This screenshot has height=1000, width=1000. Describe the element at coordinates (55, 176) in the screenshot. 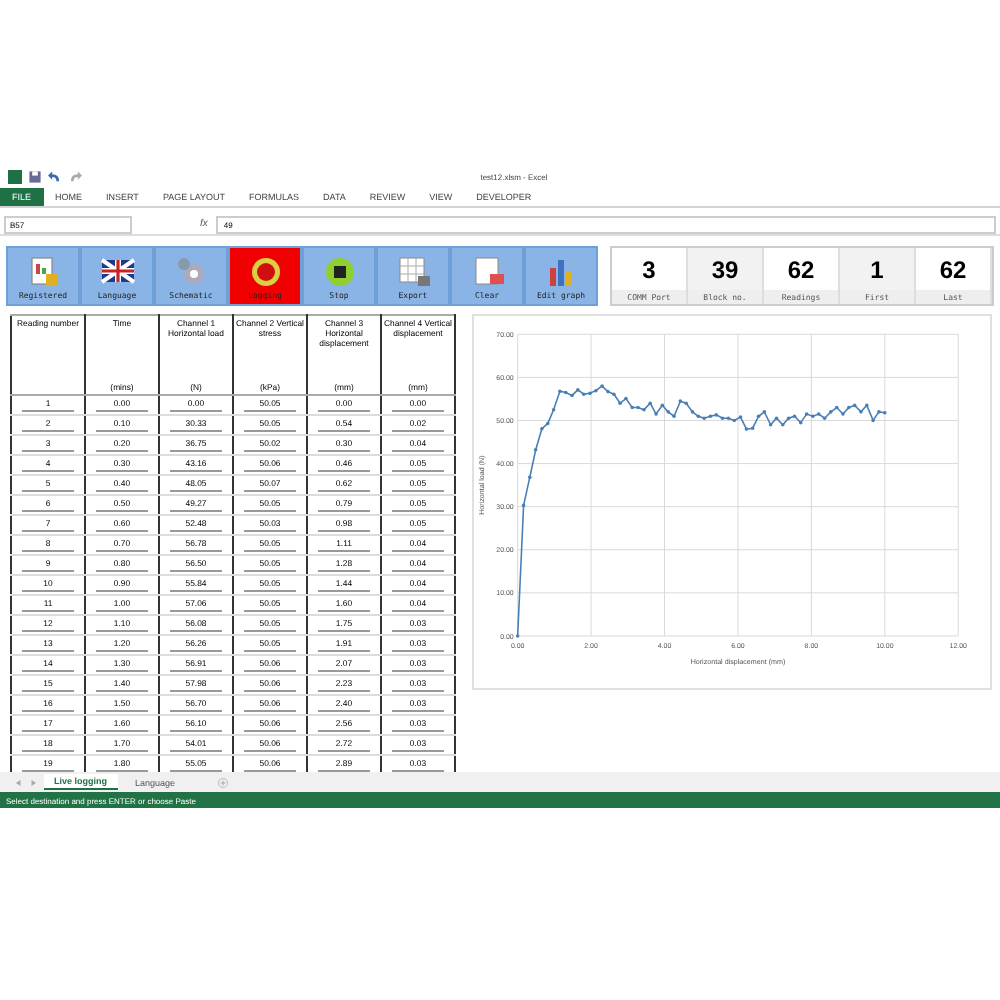

I see `undo-icon` at that location.